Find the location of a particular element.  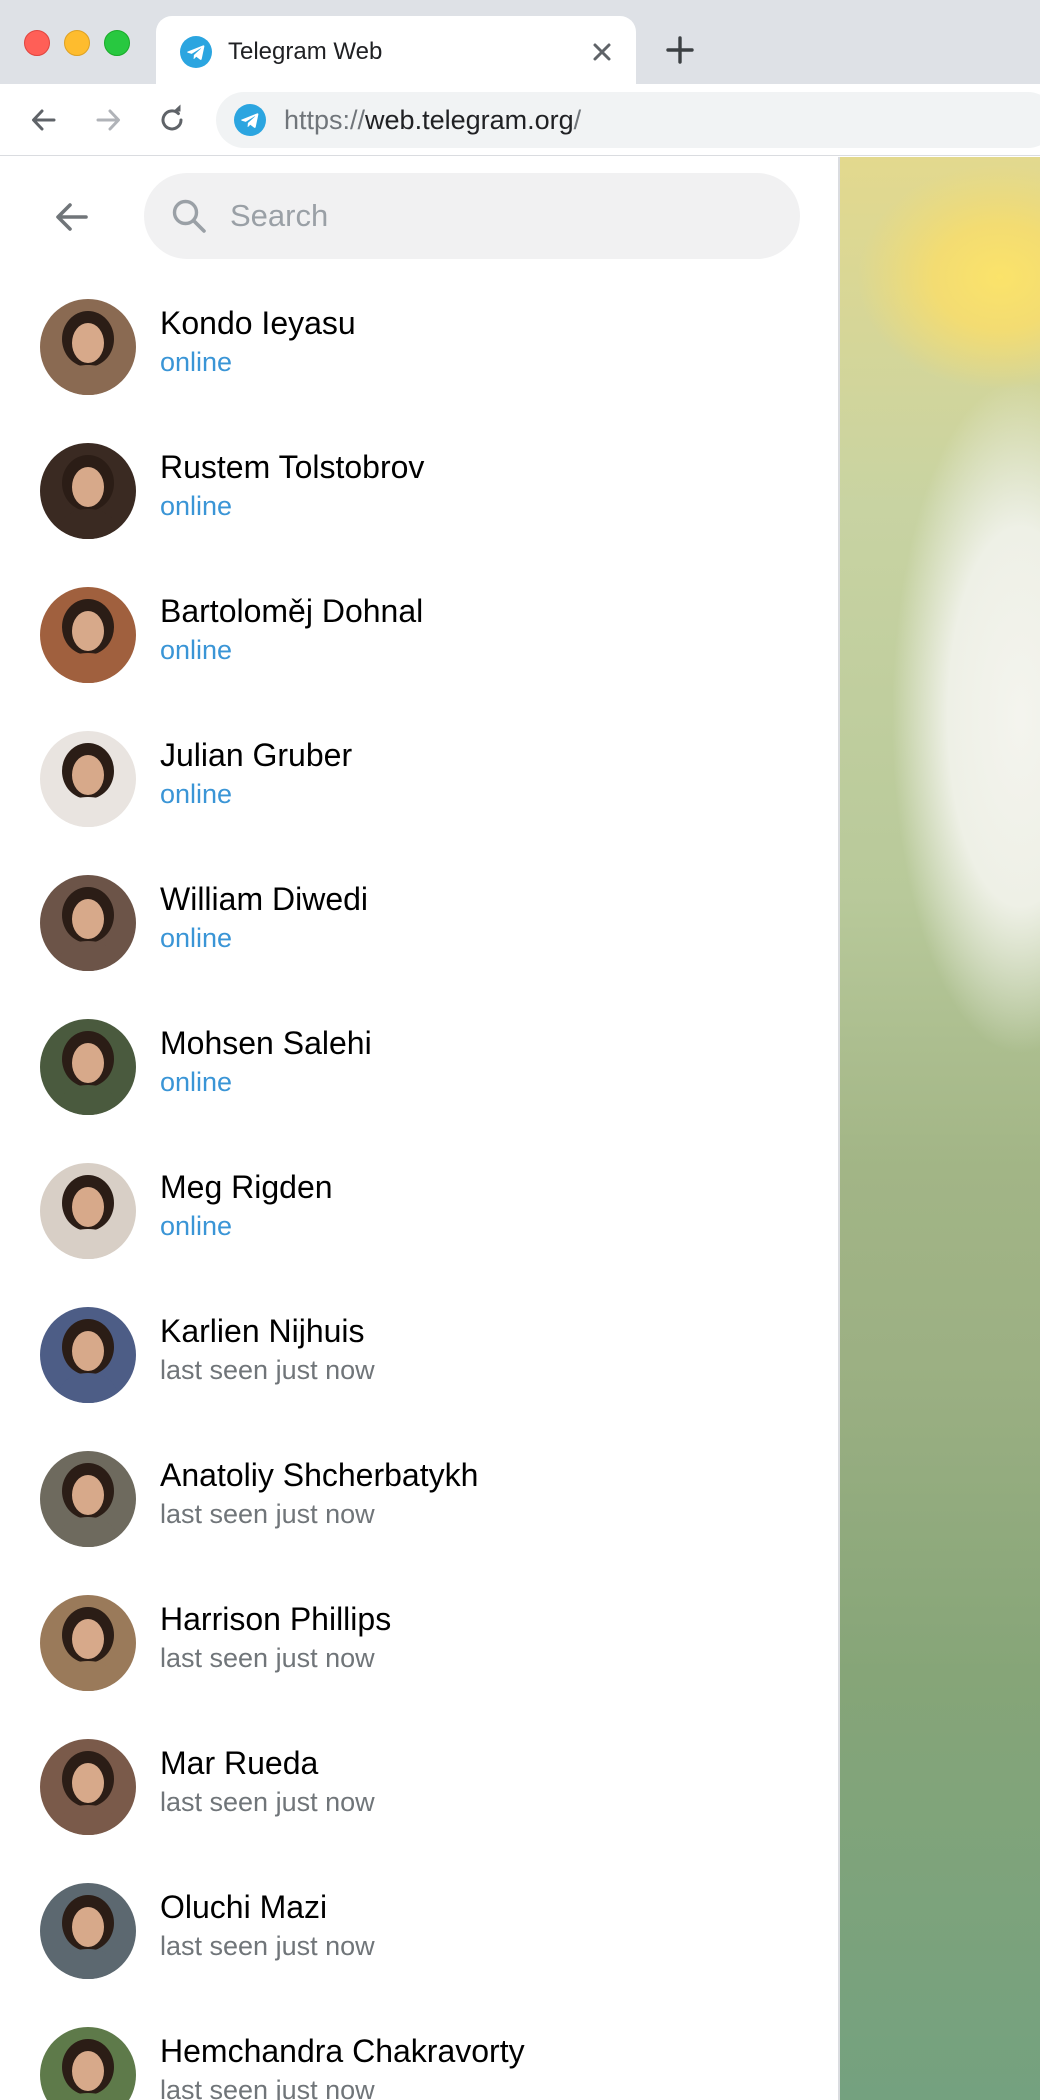

contact-name: Harrison Phillips is located at coordinates (276, 1619).